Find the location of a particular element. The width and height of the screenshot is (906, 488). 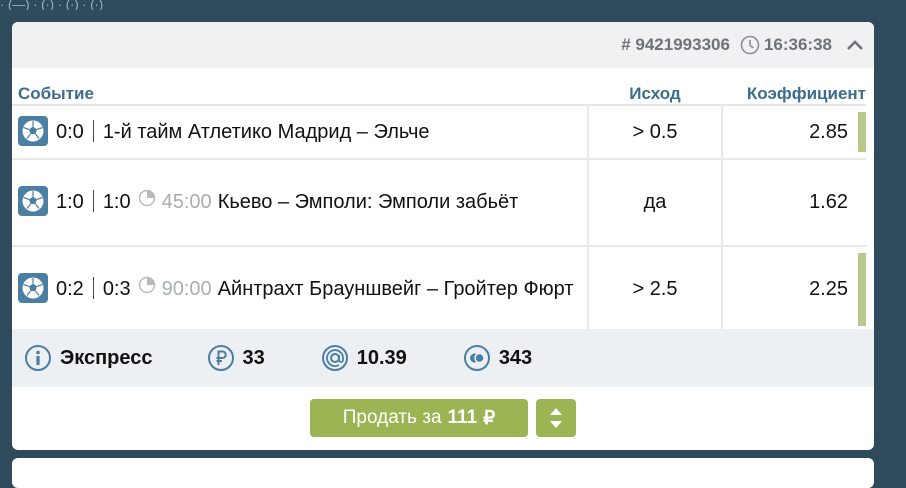

bonus-value: 343 is located at coordinates (515, 357).